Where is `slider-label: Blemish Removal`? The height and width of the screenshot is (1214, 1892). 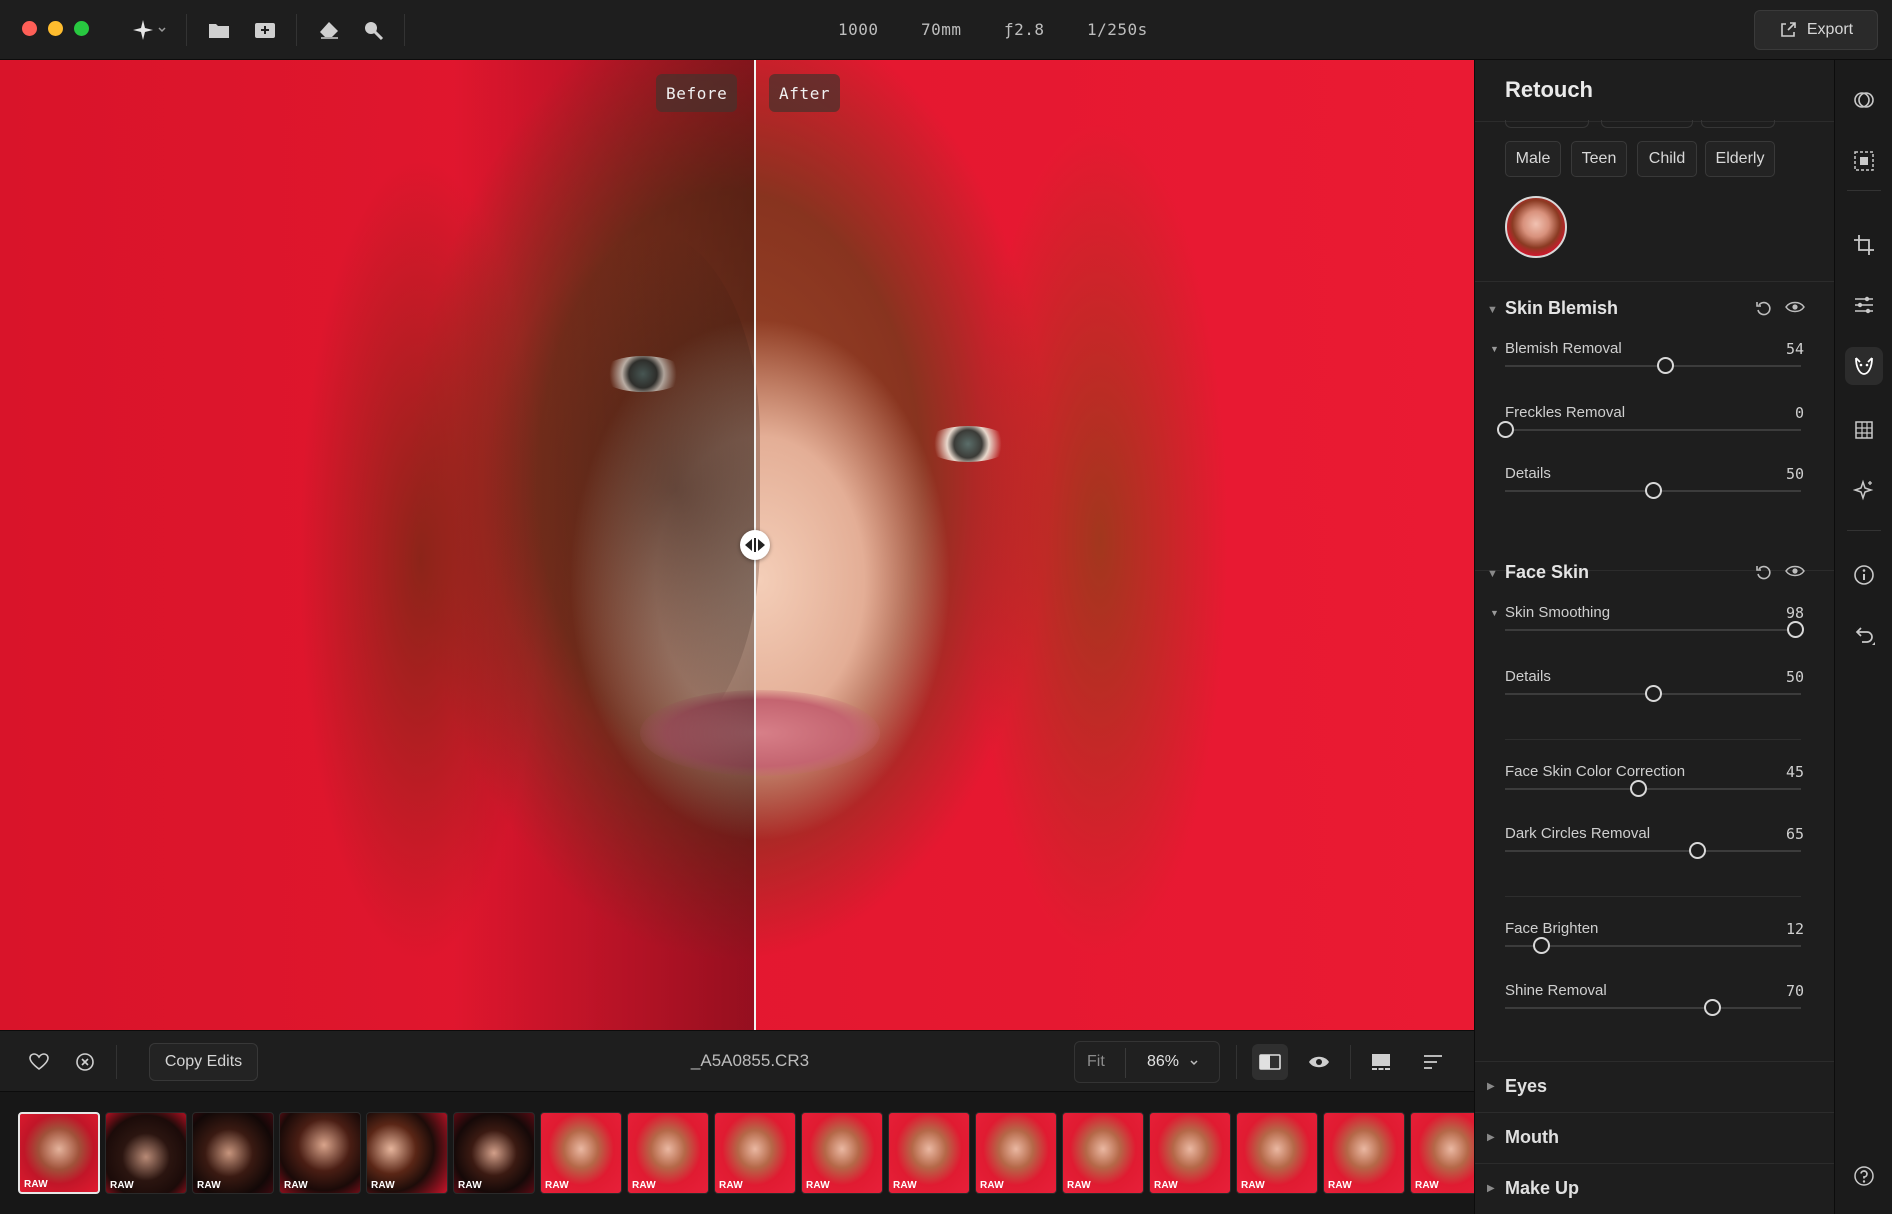 slider-label: Blemish Removal is located at coordinates (1563, 348).